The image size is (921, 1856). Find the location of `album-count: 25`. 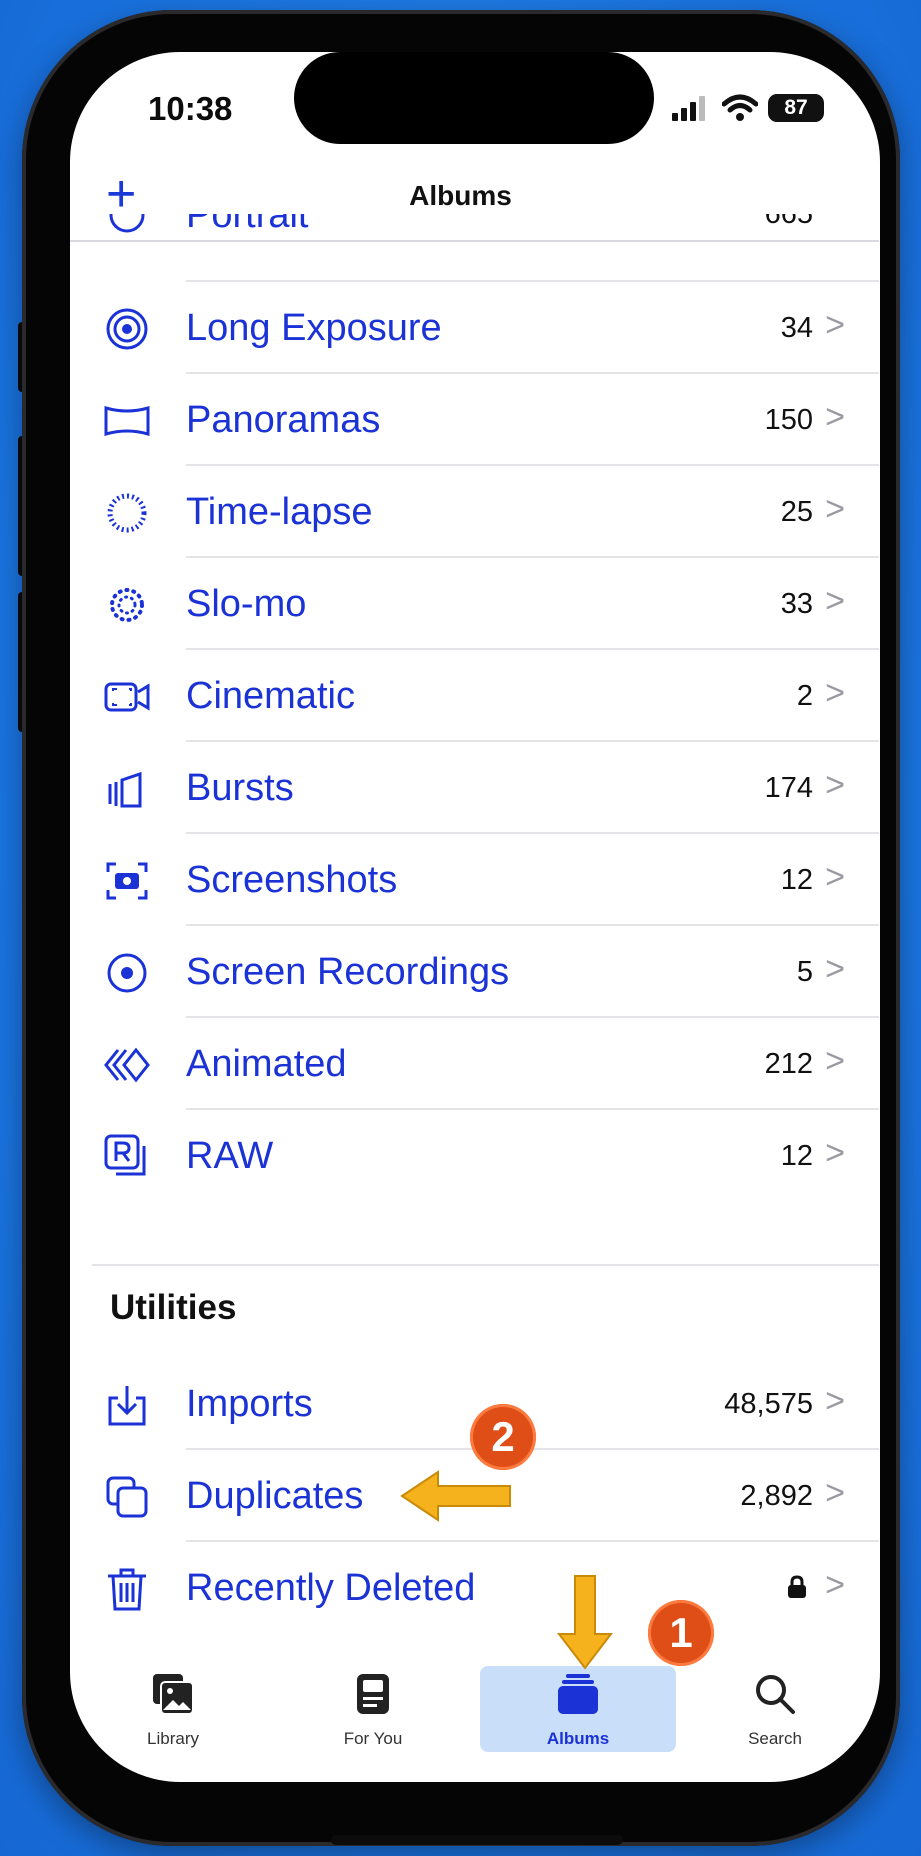

album-count: 25 is located at coordinates (796, 512).